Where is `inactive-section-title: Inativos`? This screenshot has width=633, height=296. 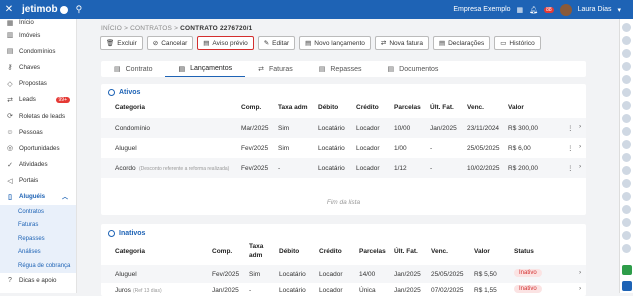 inactive-section-title: Inativos is located at coordinates (343, 233).